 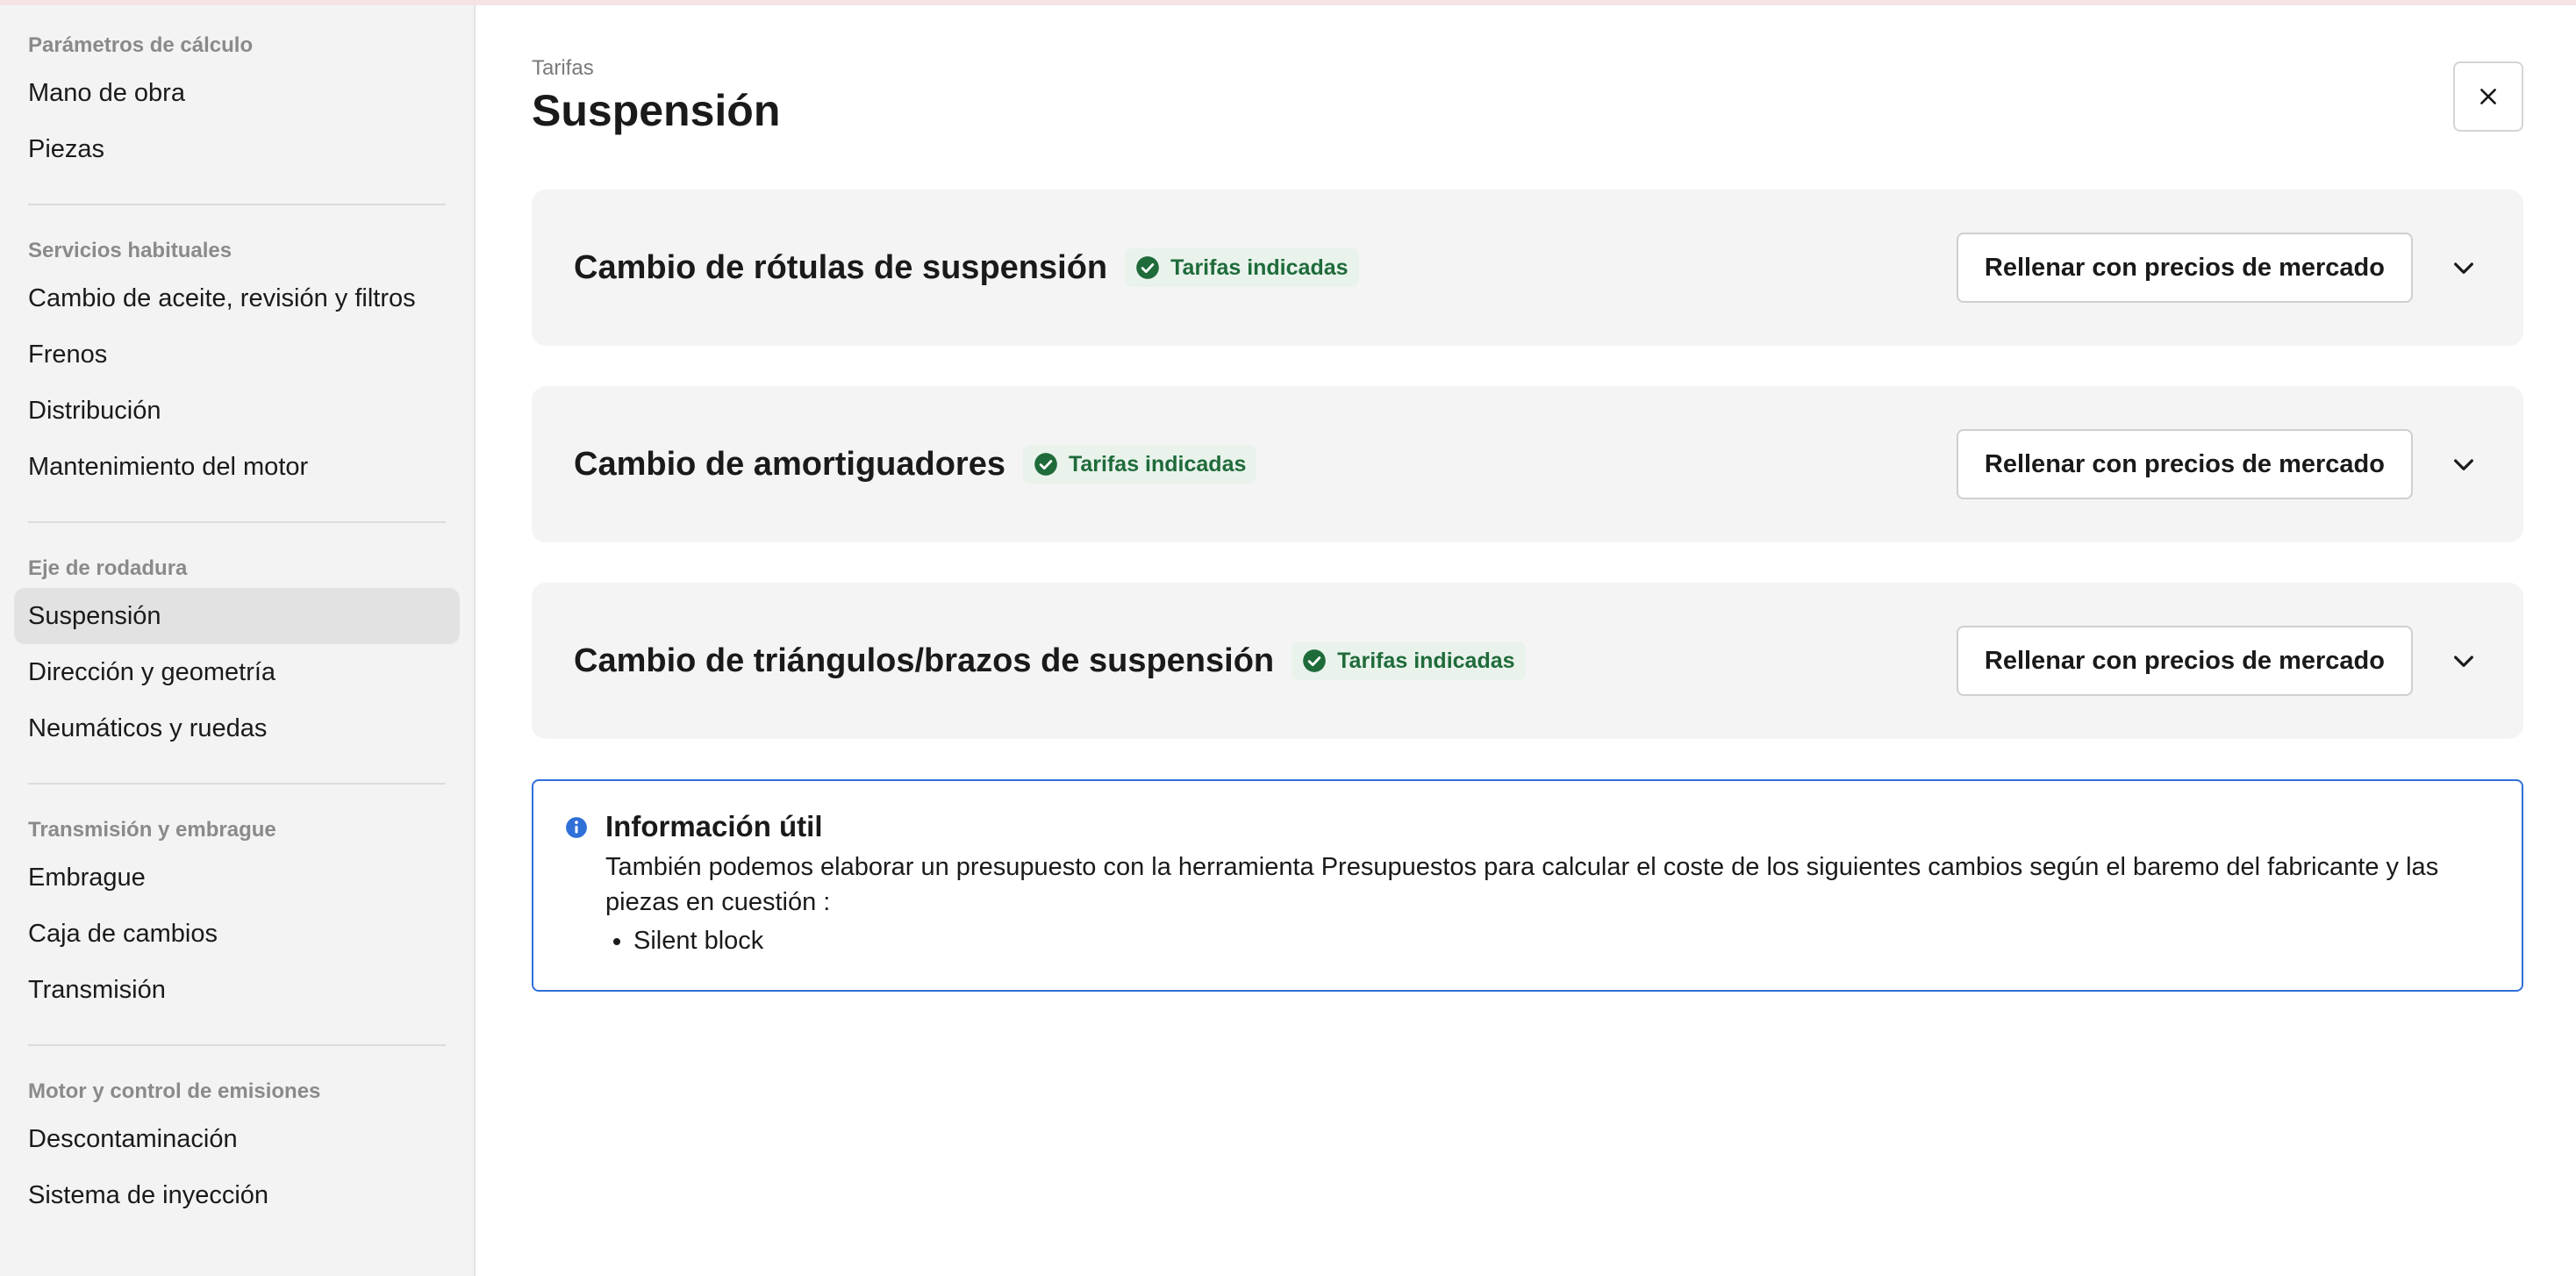 I want to click on sidebar-item-frenos: Frenos, so click(x=237, y=354).